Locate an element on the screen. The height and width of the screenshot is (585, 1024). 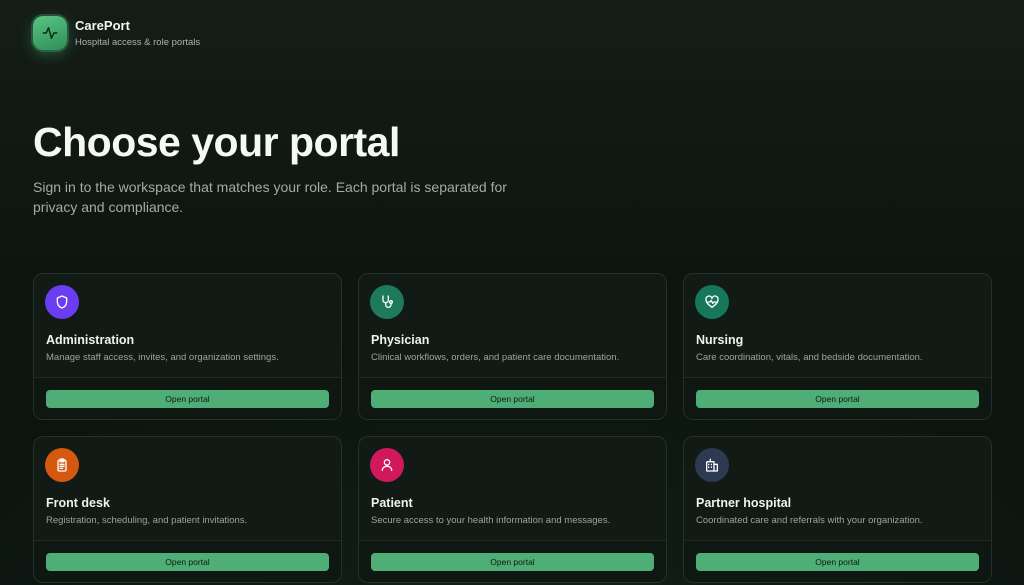
portal-title: Nursing is located at coordinates (720, 340).